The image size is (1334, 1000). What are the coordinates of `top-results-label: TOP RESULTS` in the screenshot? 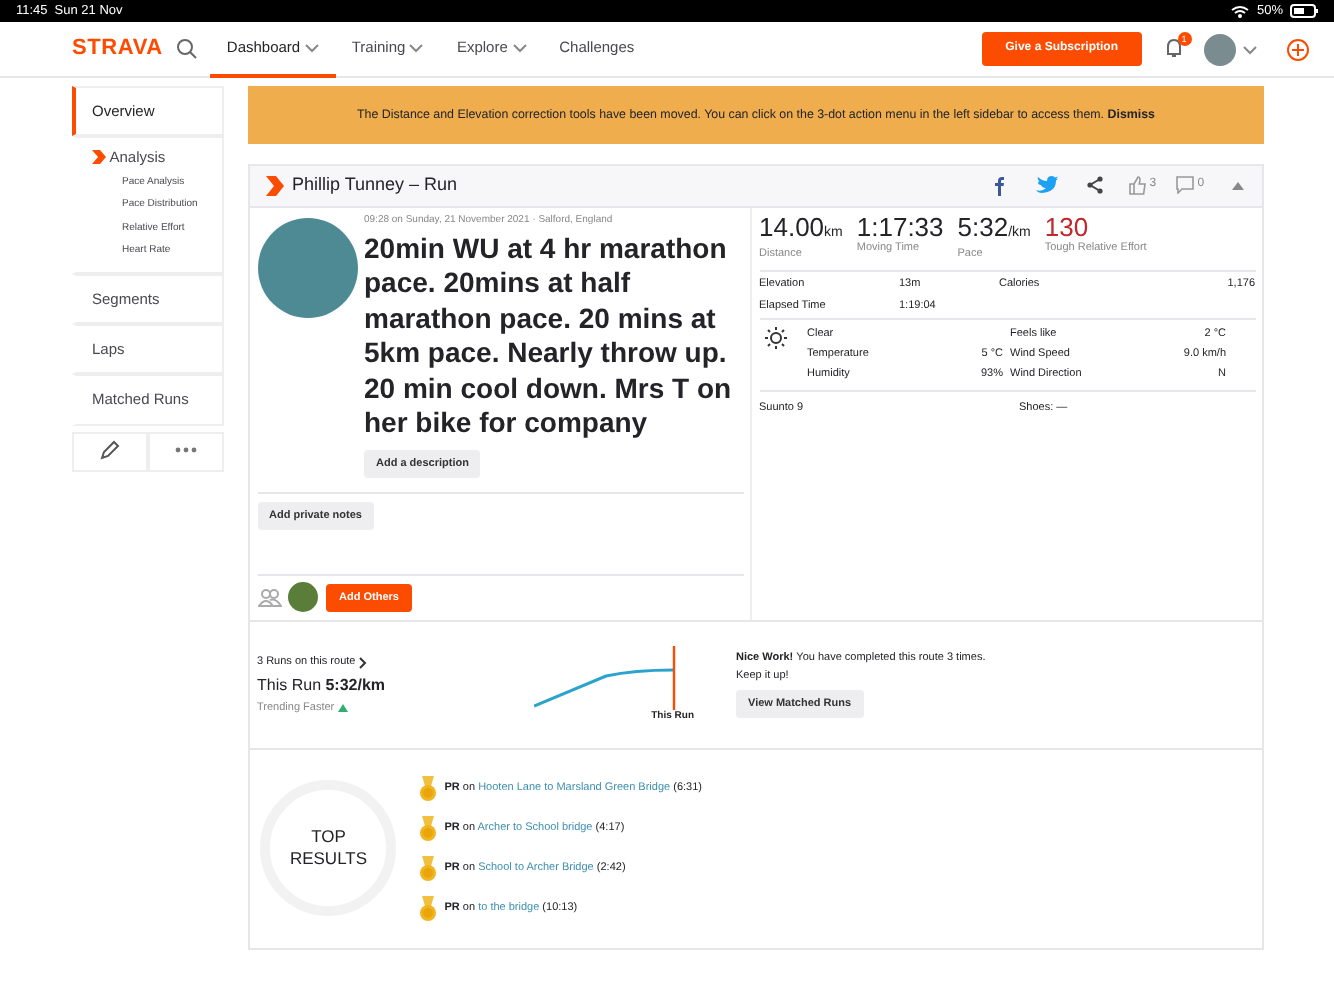 It's located at (328, 848).